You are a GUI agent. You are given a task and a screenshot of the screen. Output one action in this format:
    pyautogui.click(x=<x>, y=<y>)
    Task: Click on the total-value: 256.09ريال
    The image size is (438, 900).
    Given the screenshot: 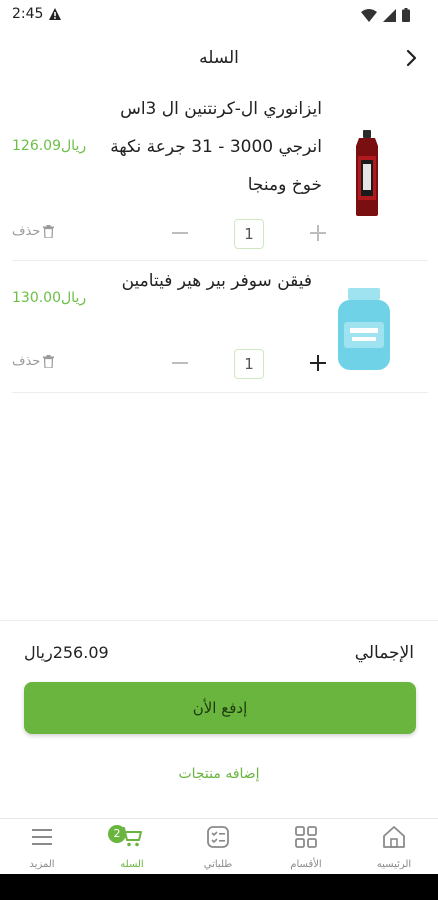 What is the action you would take?
    pyautogui.click(x=66, y=652)
    